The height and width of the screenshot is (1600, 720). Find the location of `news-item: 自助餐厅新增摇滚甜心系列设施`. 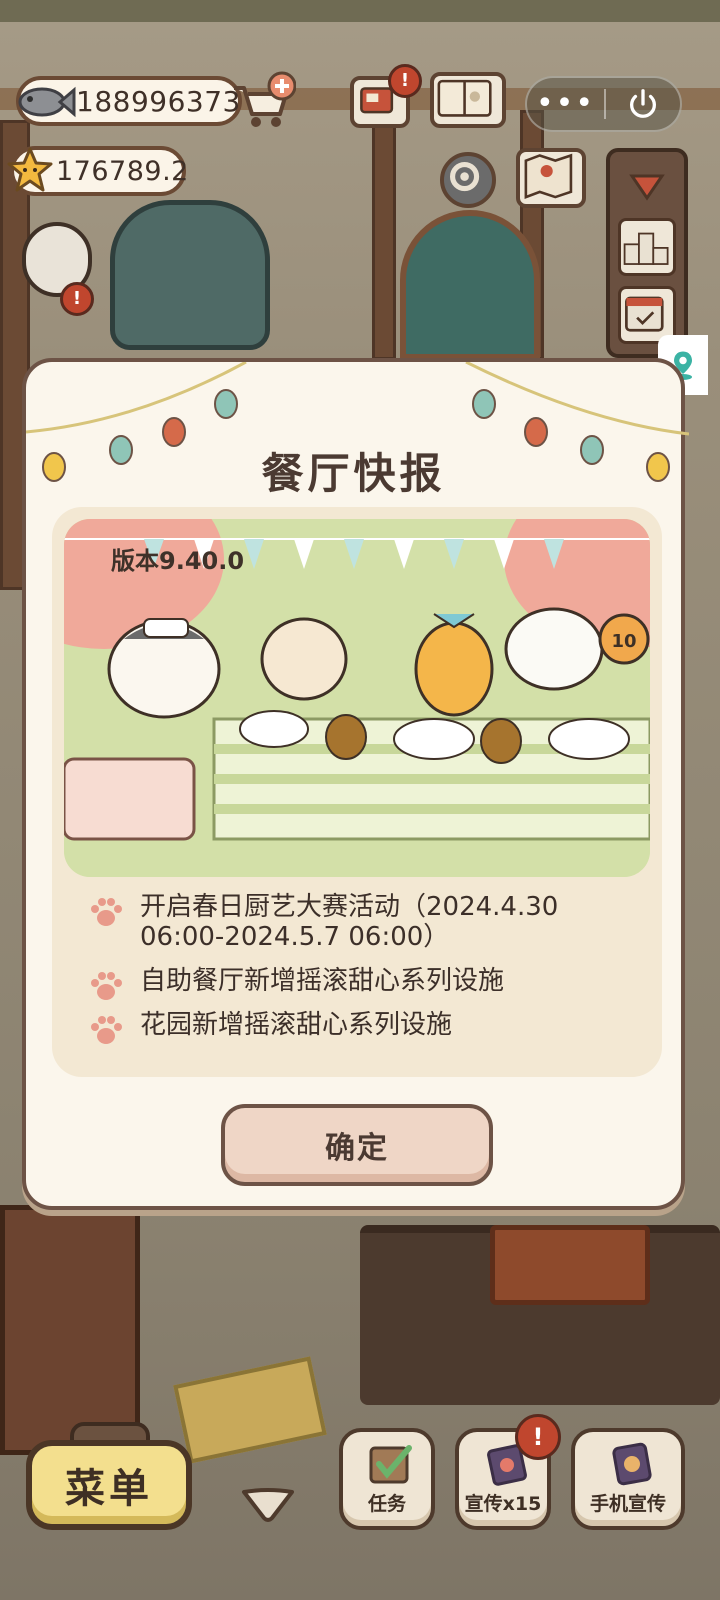

news-item: 自助餐厅新增摇滚甜心系列设施 is located at coordinates (362, 983).